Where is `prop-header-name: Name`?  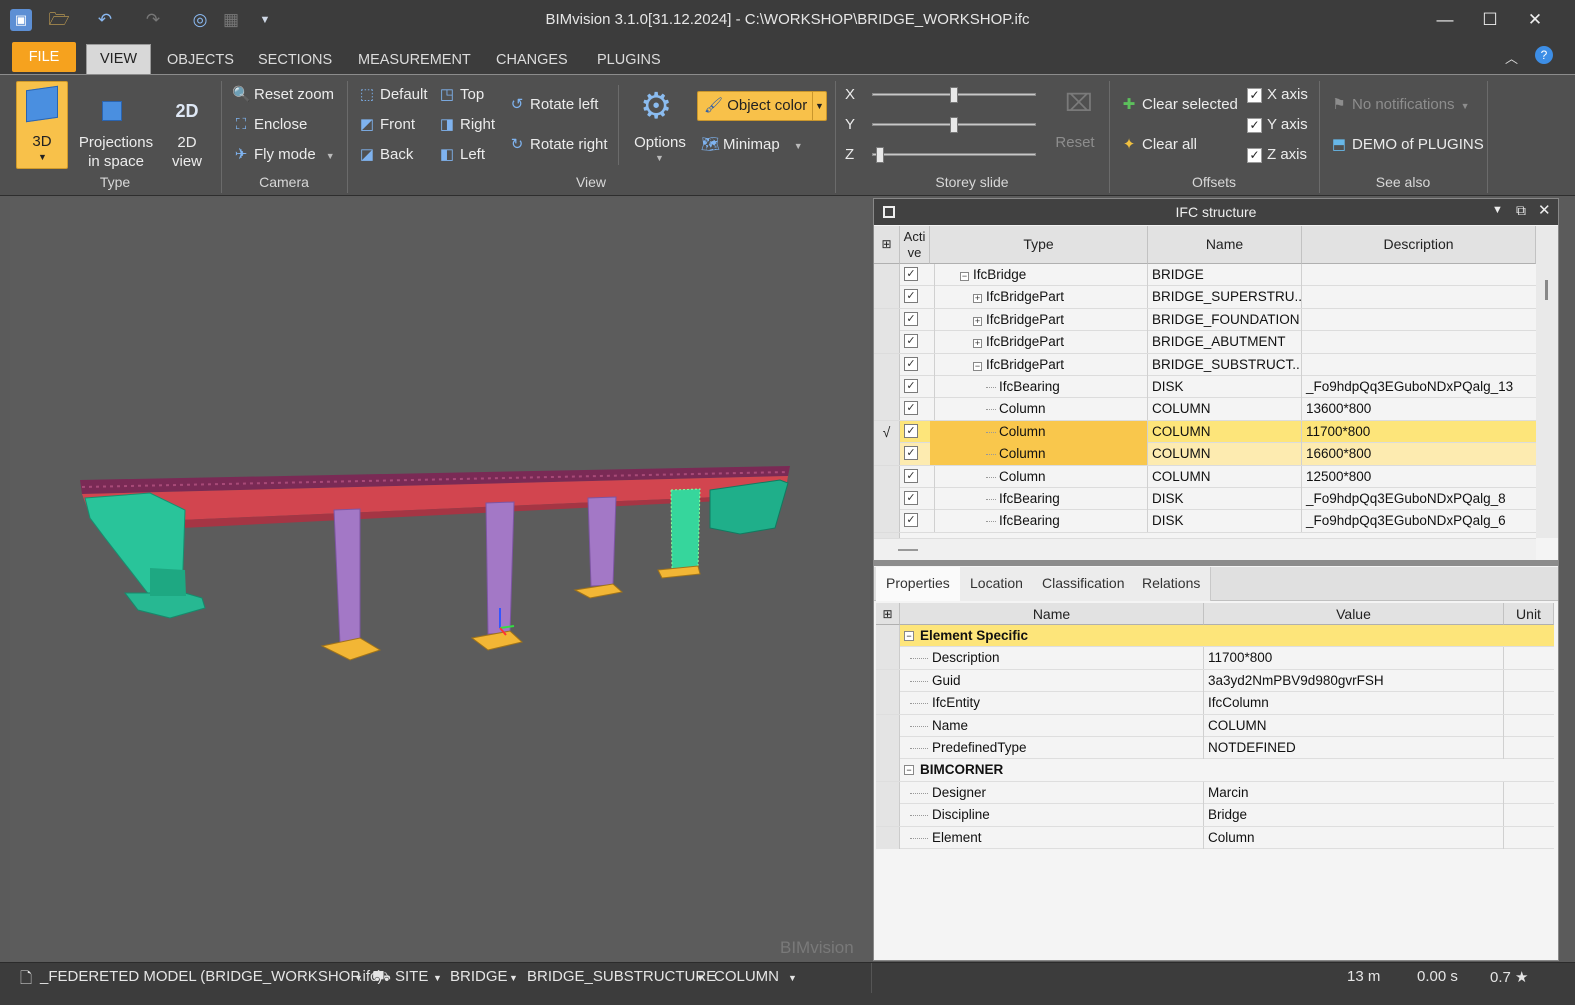 prop-header-name: Name is located at coordinates (1052, 614).